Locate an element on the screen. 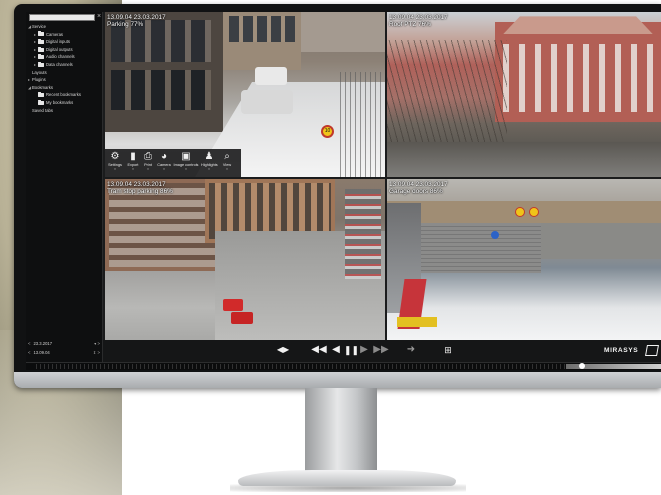 This screenshot has width=661, height=495. play-reverse-button: ◀ is located at coordinates (336, 350).